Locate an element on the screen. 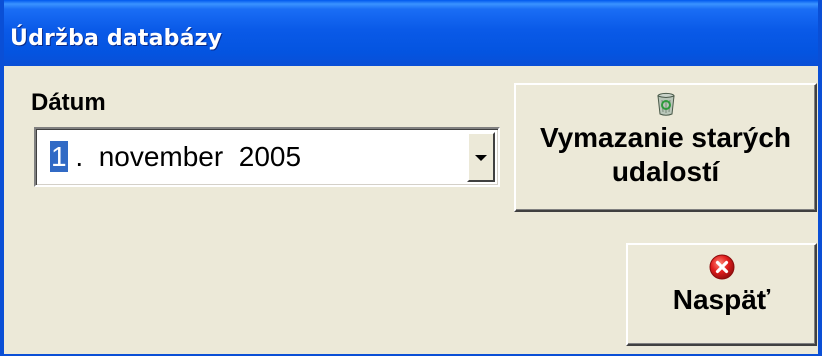 The width and height of the screenshot is (822, 356). window-title: Údržba databázy is located at coordinates (116, 38).